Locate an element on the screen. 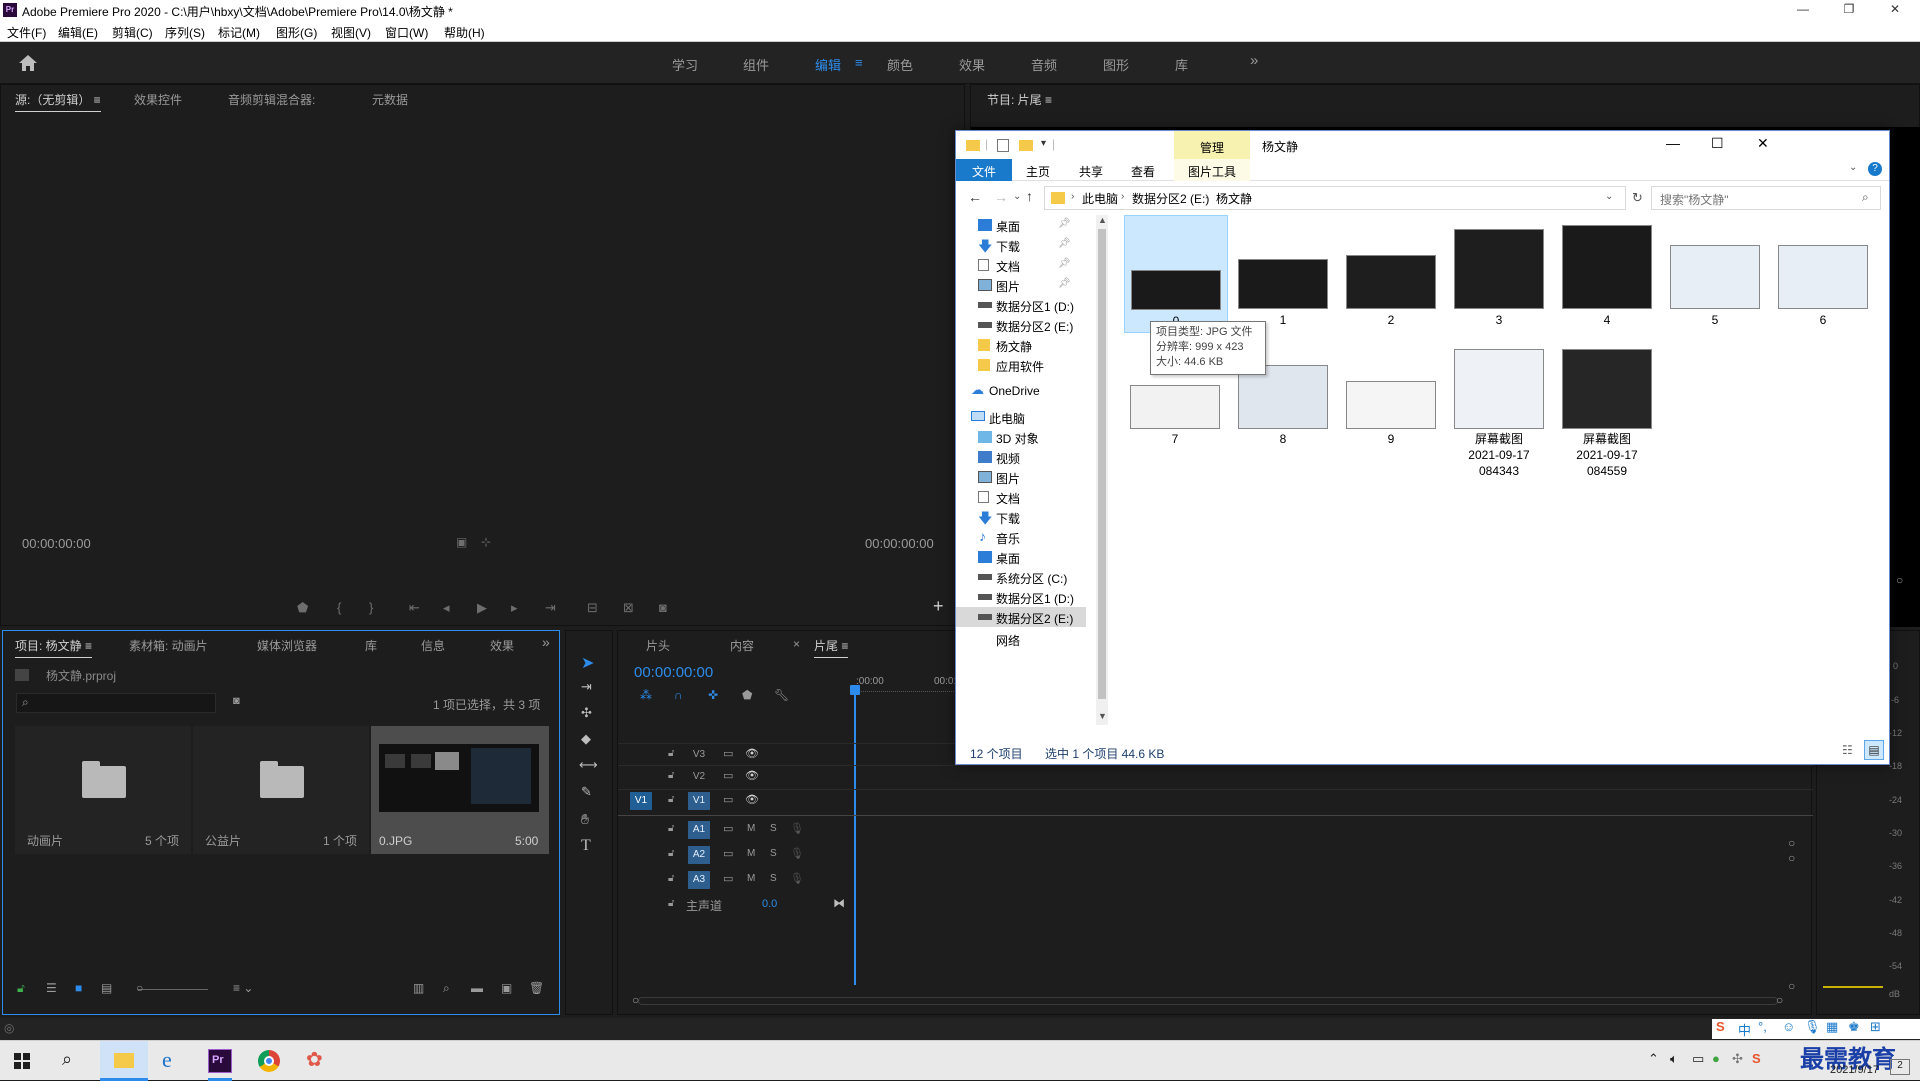 The width and height of the screenshot is (1920, 1081). close-button: ✕ is located at coordinates (1895, 9).